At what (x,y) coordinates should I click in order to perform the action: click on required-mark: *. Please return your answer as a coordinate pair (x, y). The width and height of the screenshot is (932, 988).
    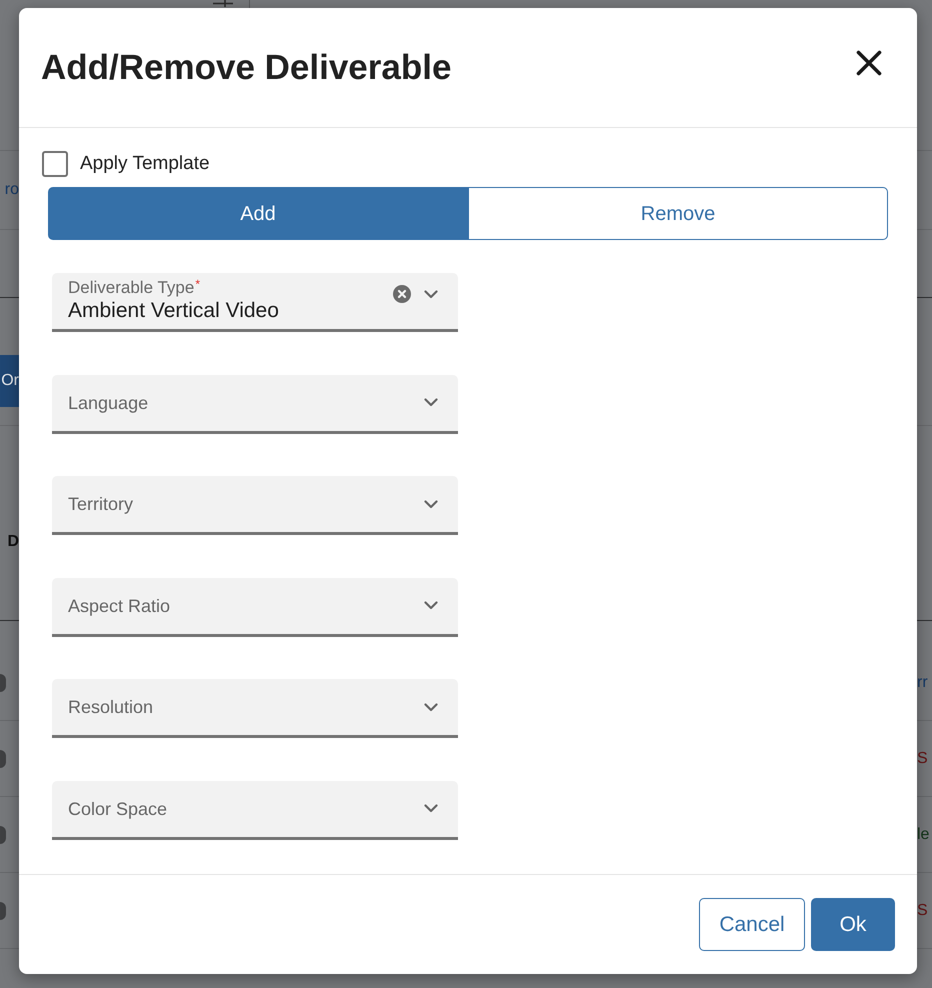
    Looking at the image, I should click on (197, 284).